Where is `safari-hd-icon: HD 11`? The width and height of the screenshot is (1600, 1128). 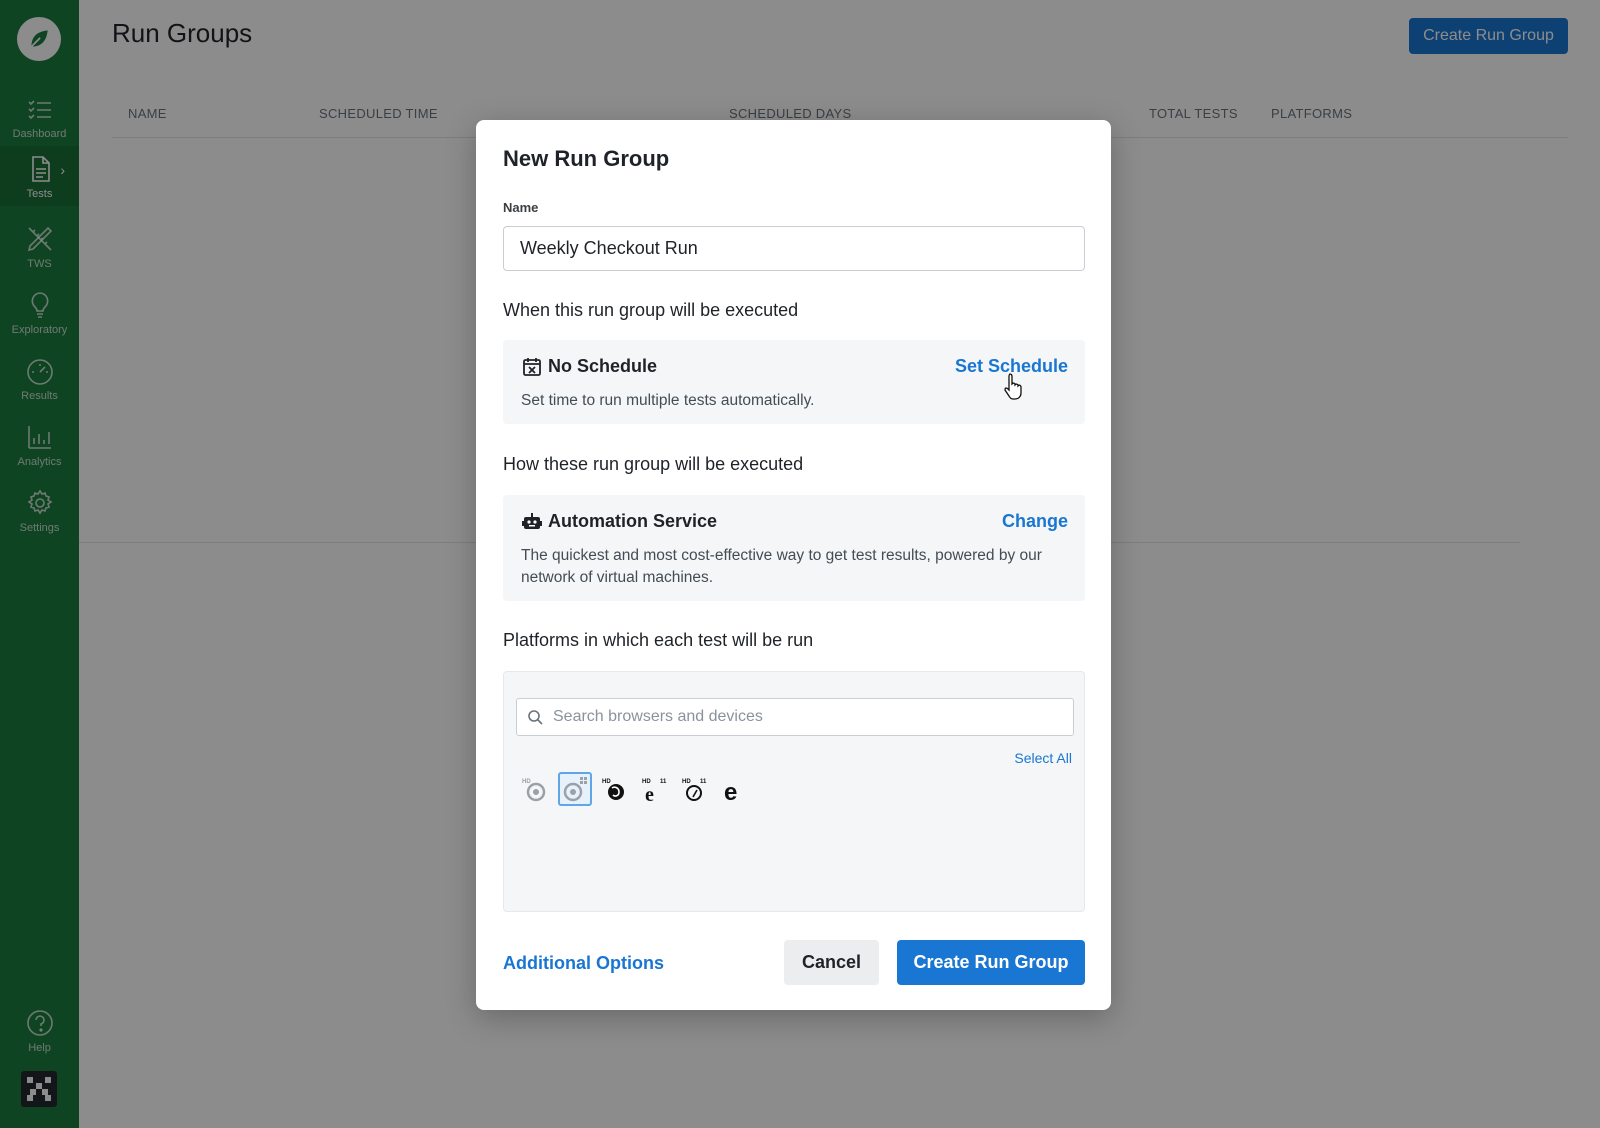
safari-hd-icon: HD 11 is located at coordinates (694, 790).